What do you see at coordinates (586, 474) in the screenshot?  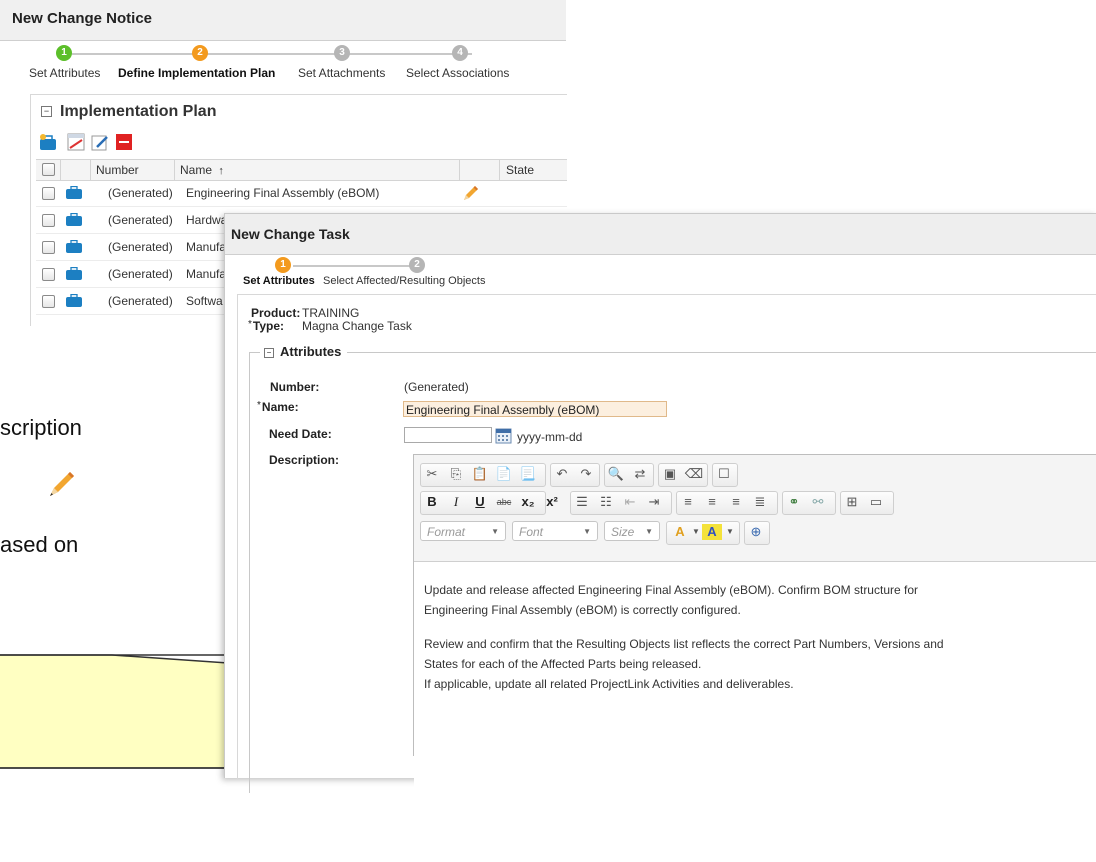 I see `redo-icon: ↷` at bounding box center [586, 474].